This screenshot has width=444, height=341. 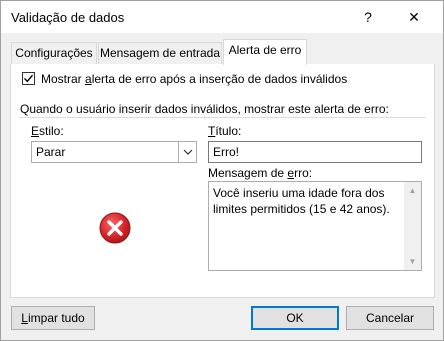 I want to click on tab-mensagem-de-entrada: Mensagem de entrada, so click(x=160, y=53).